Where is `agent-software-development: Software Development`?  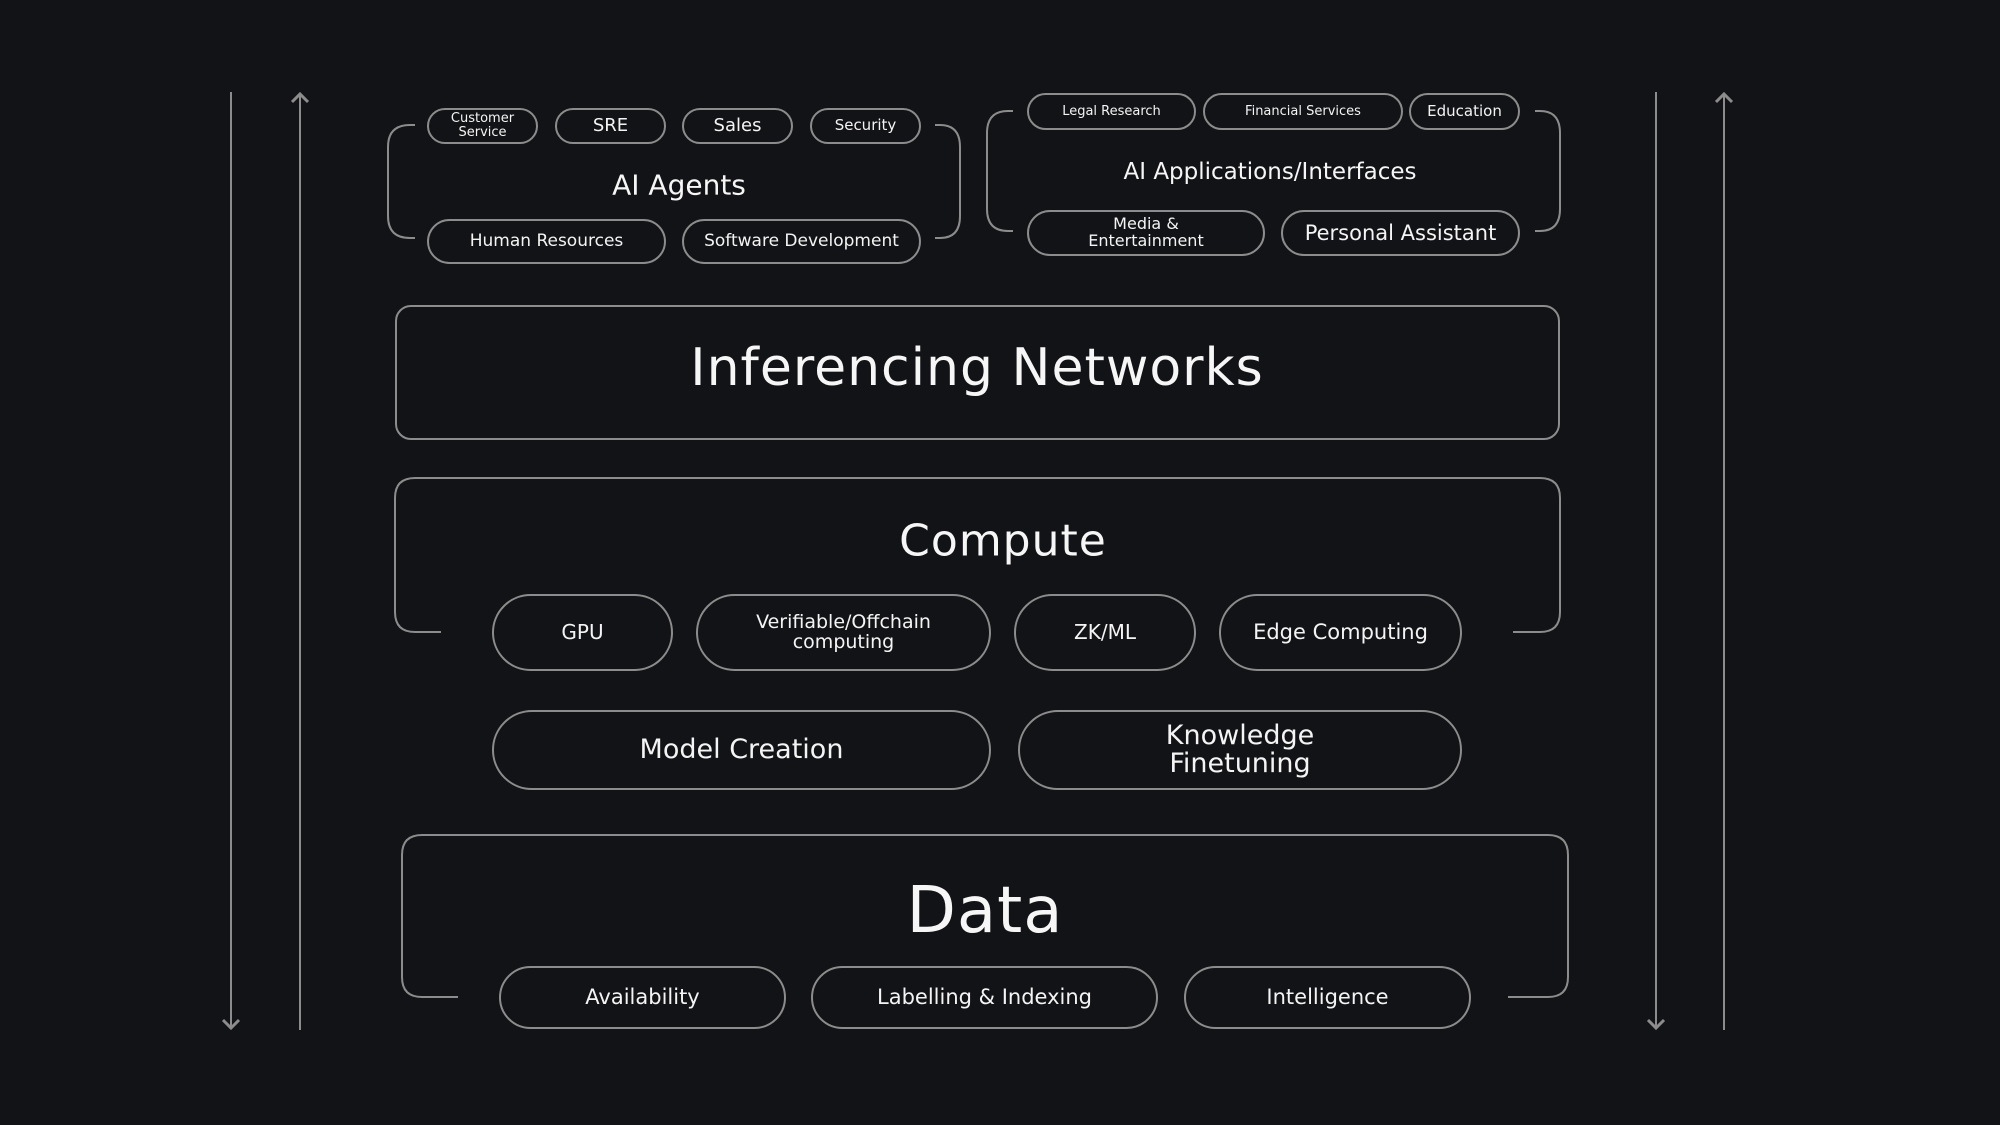
agent-software-development: Software Development is located at coordinates (801, 241).